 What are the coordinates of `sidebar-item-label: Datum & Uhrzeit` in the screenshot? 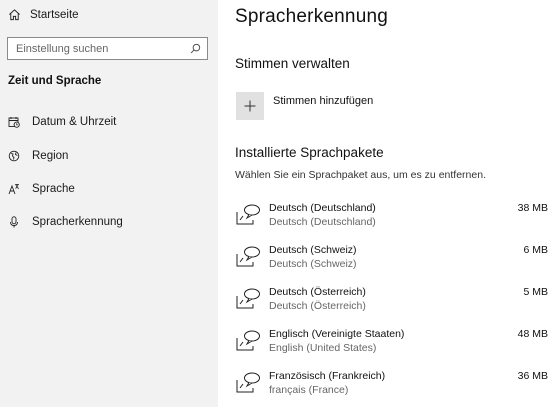 It's located at (74, 122).